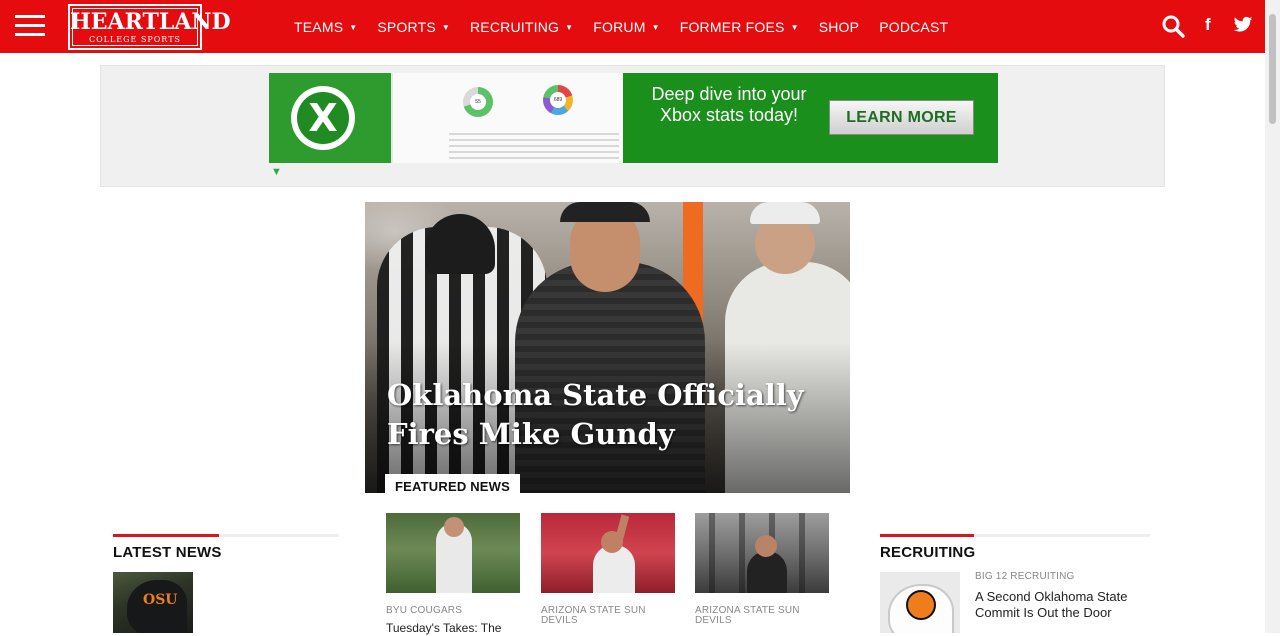 This screenshot has height=636, width=1280. I want to click on ad-donut-value: 55, so click(478, 102).